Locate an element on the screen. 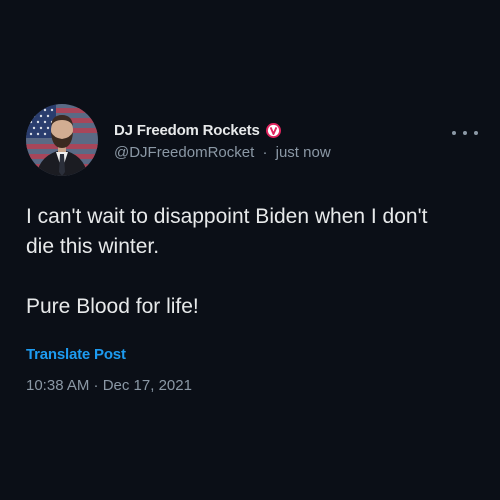 This screenshot has width=500, height=500. author-handle: @DJFreedomRocket is located at coordinates (184, 152).